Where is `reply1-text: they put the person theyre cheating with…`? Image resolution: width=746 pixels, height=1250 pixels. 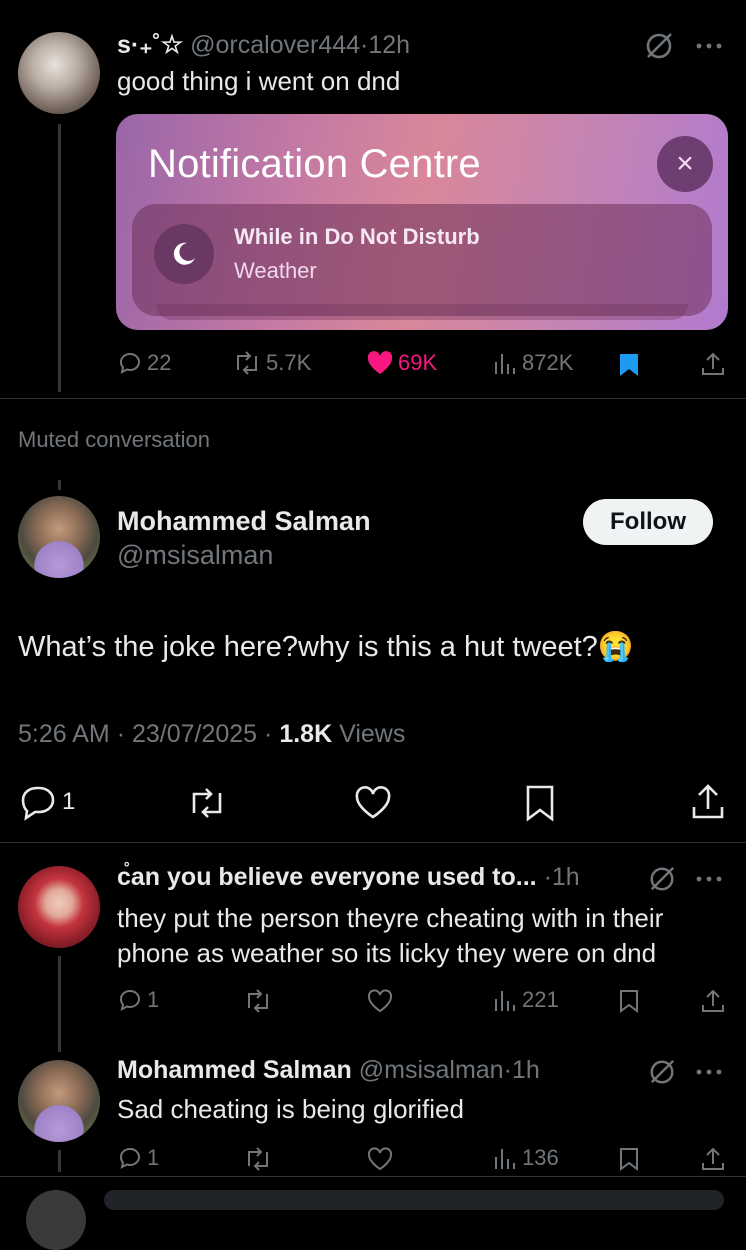 reply1-text: they put the person theyre cheating with… is located at coordinates (390, 936).